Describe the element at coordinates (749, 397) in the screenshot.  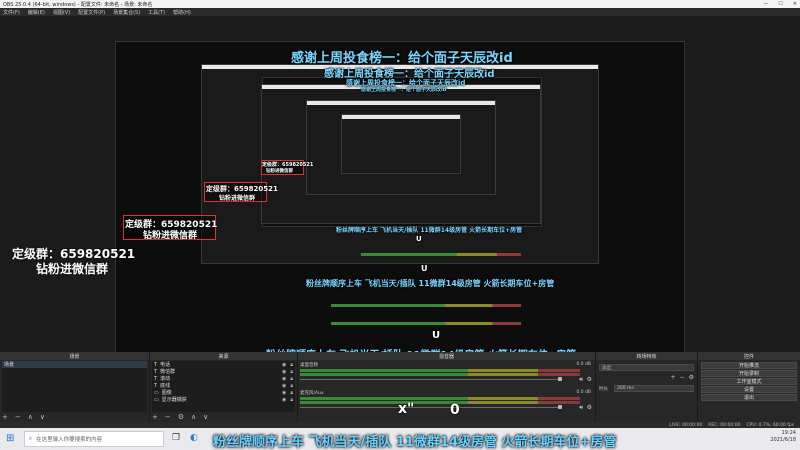
I see `exit-button: 退出` at that location.